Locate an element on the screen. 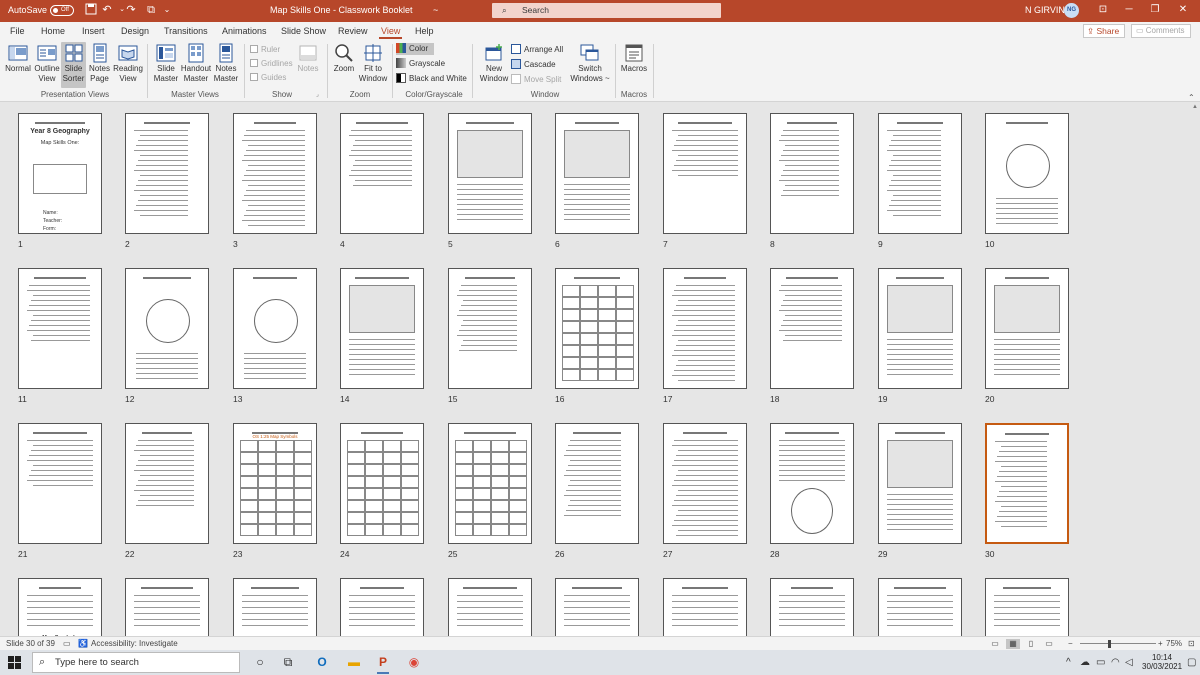  slide-master-button: Slide Master is located at coordinates (166, 65).